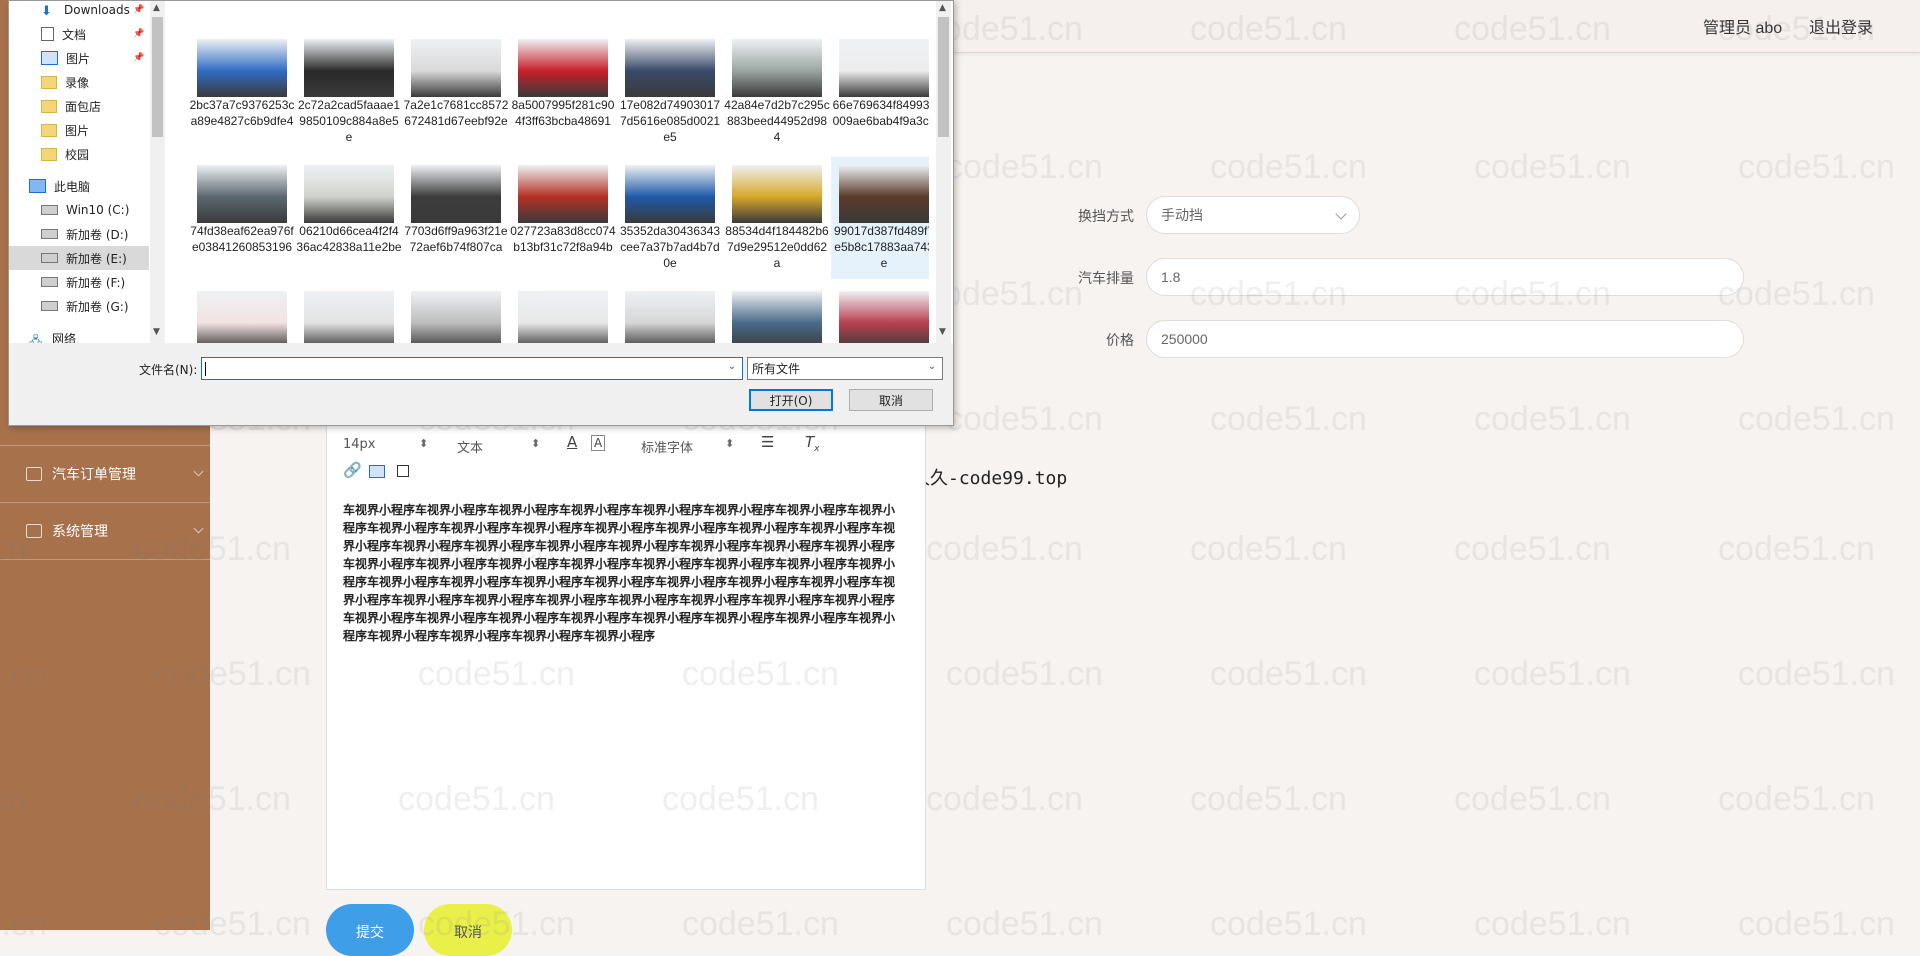 Image resolution: width=1920 pixels, height=956 pixels. What do you see at coordinates (456, 218) in the screenshot?
I see `file-thumbnail: 7703d6ff9a963f21e72aef6b74f807ca` at bounding box center [456, 218].